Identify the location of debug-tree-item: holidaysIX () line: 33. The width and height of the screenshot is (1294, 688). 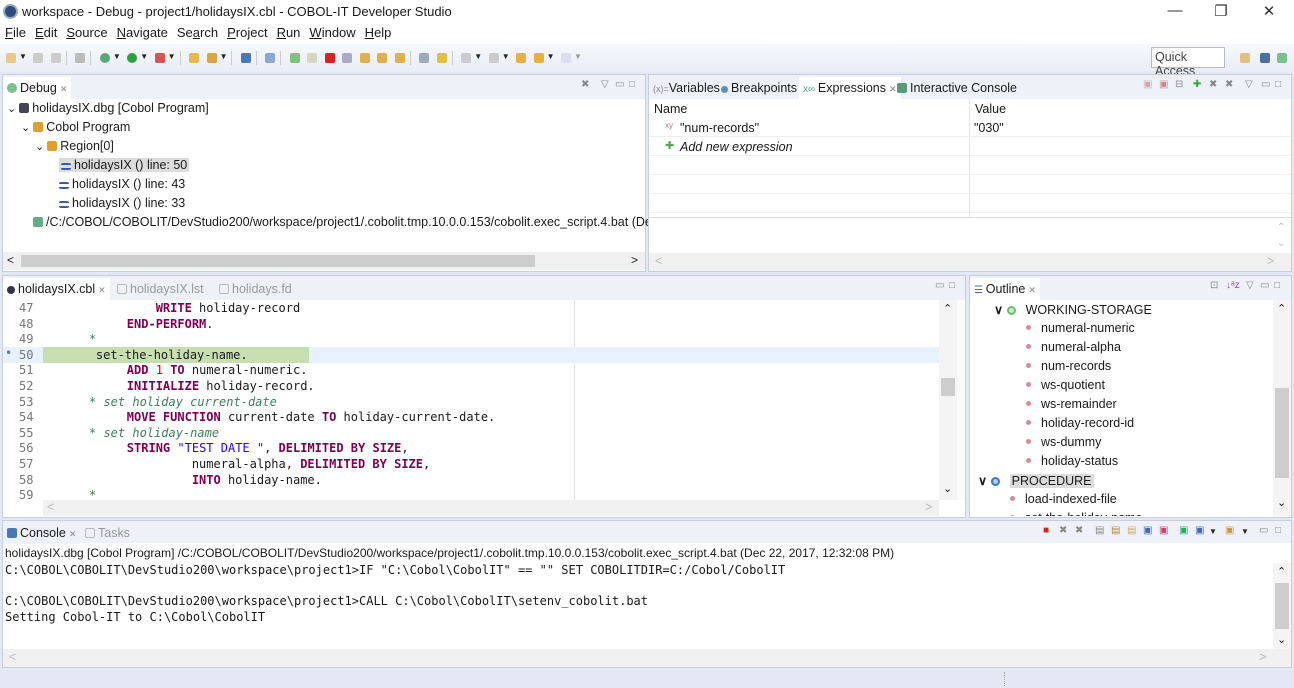
(122, 203).